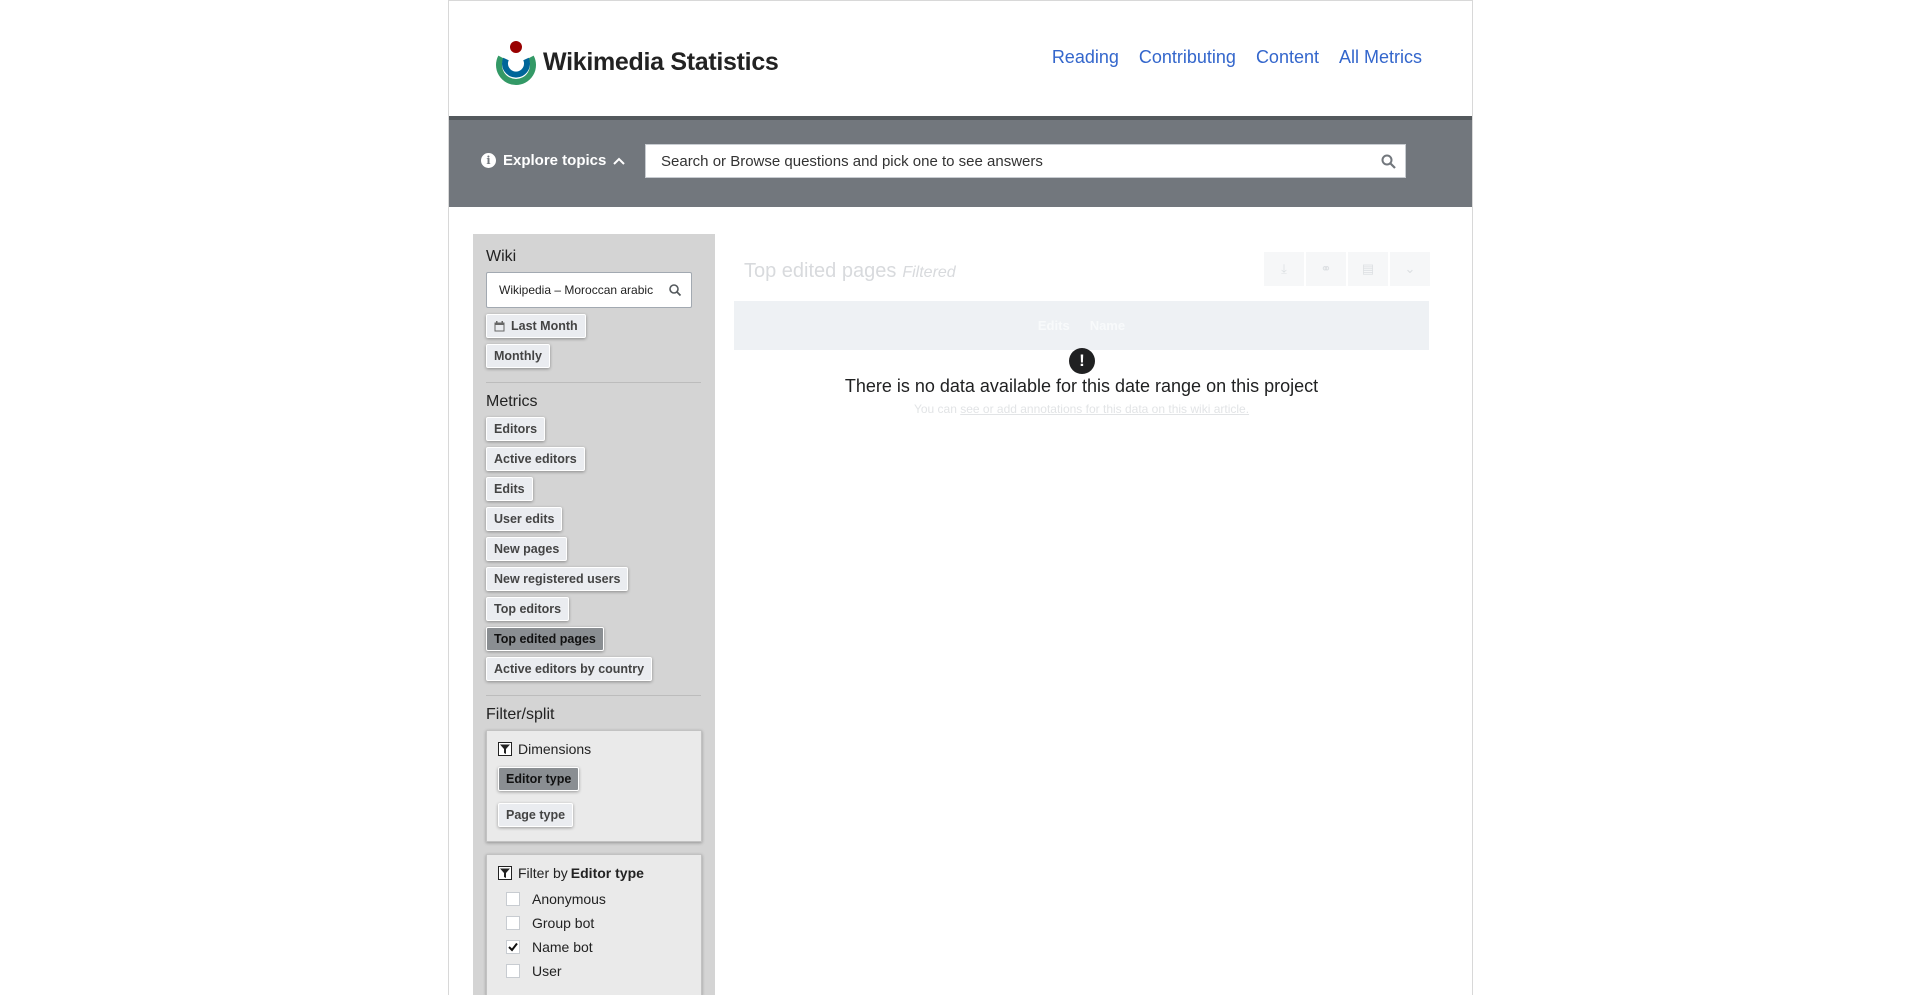 Image resolution: width=1920 pixels, height=995 pixels. What do you see at coordinates (535, 459) in the screenshot?
I see `metric-active-editors: Active editors` at bounding box center [535, 459].